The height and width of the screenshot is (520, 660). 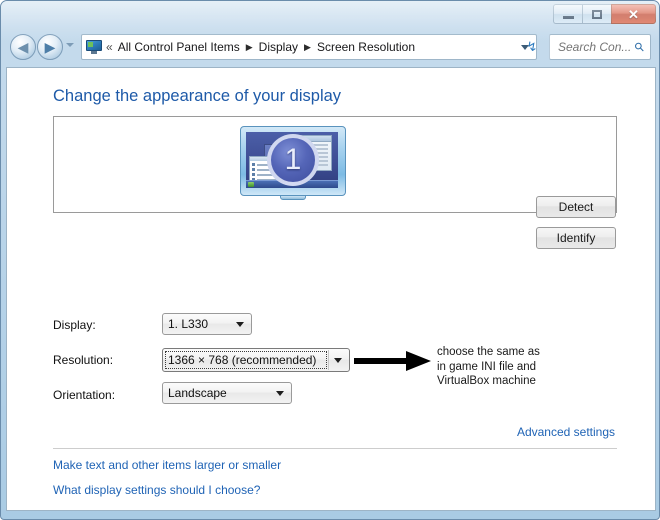 What do you see at coordinates (70, 45) in the screenshot?
I see `recent-pages-dropdown-icon` at bounding box center [70, 45].